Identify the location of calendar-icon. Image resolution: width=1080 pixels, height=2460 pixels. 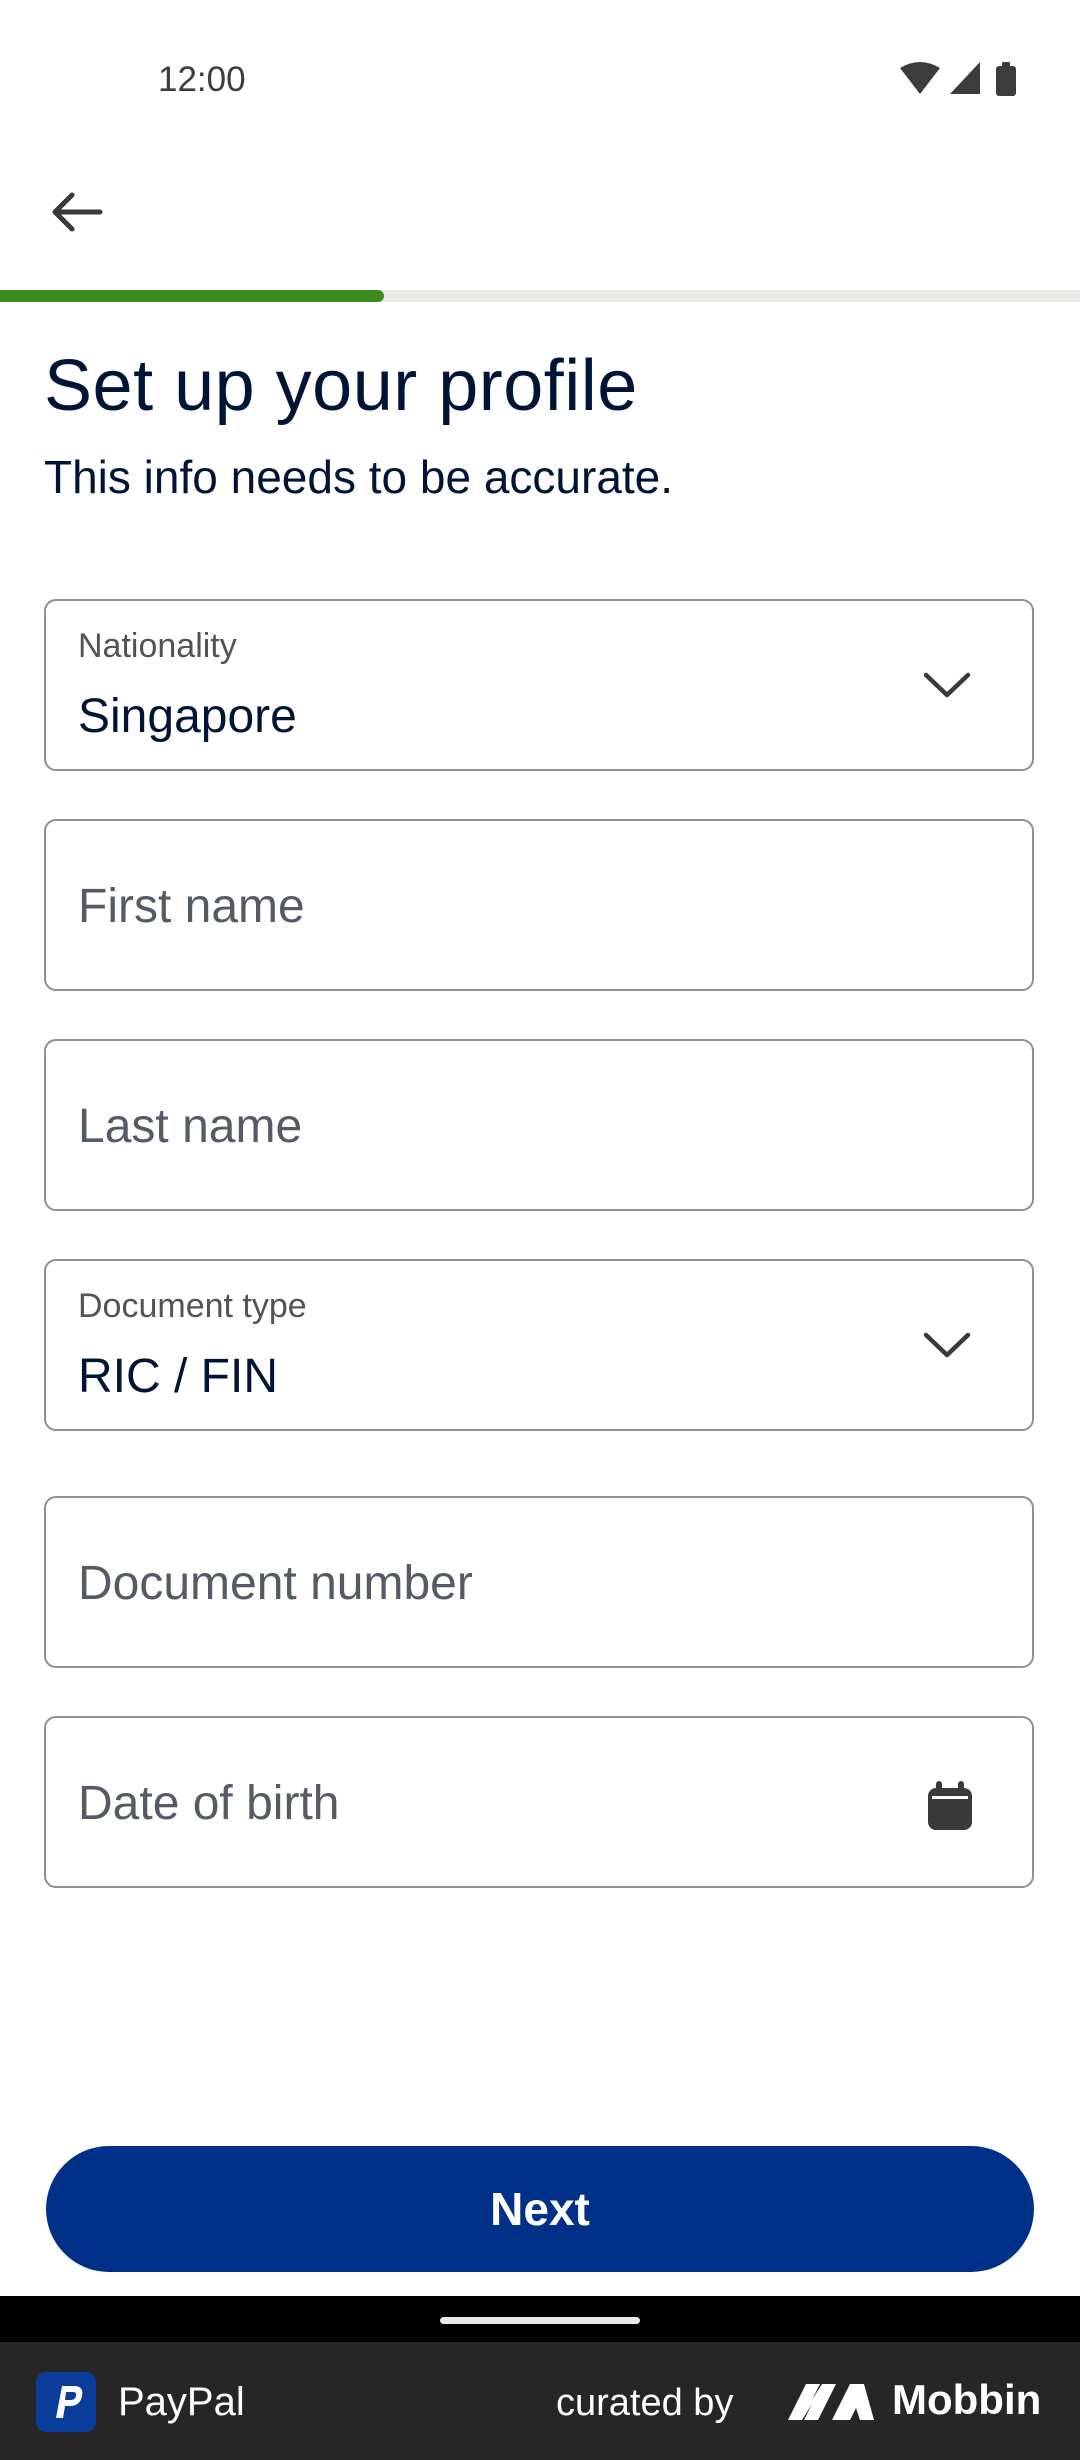
(950, 1806).